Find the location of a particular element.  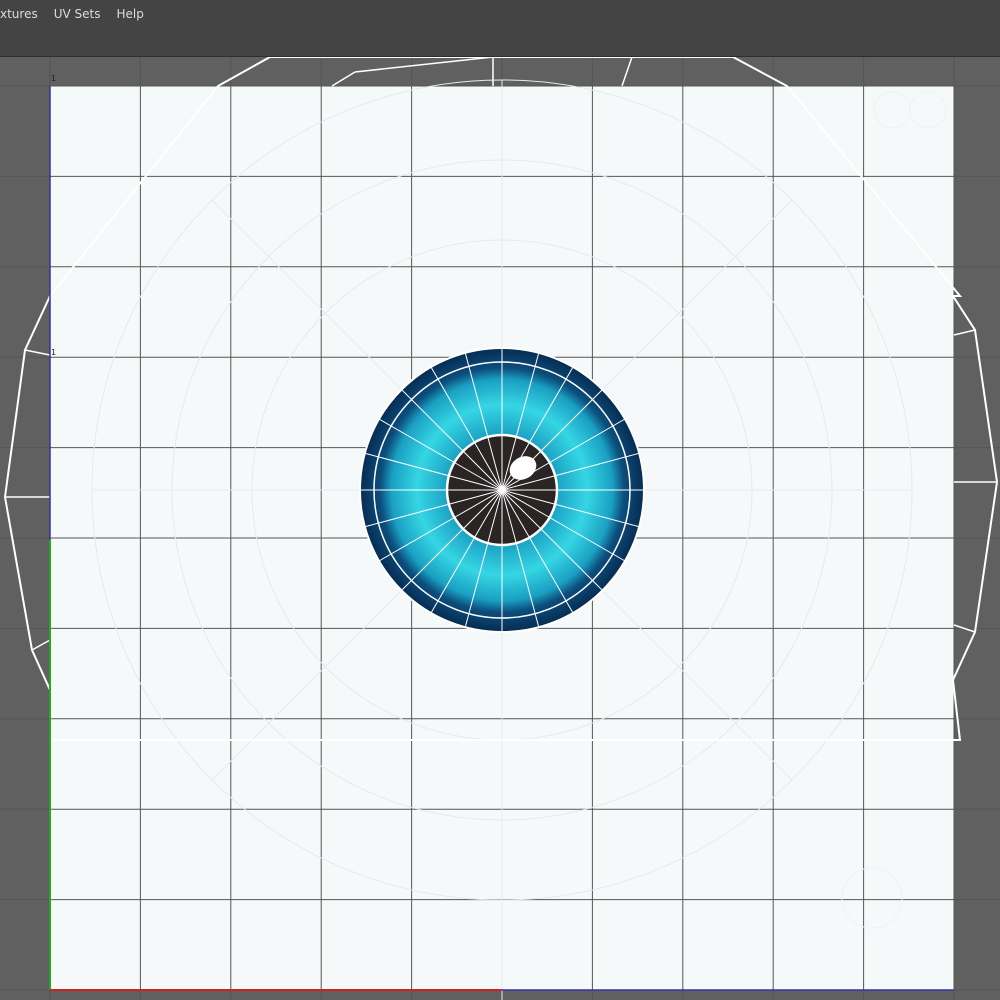

range-label-mid: 1 is located at coordinates (54, 352).